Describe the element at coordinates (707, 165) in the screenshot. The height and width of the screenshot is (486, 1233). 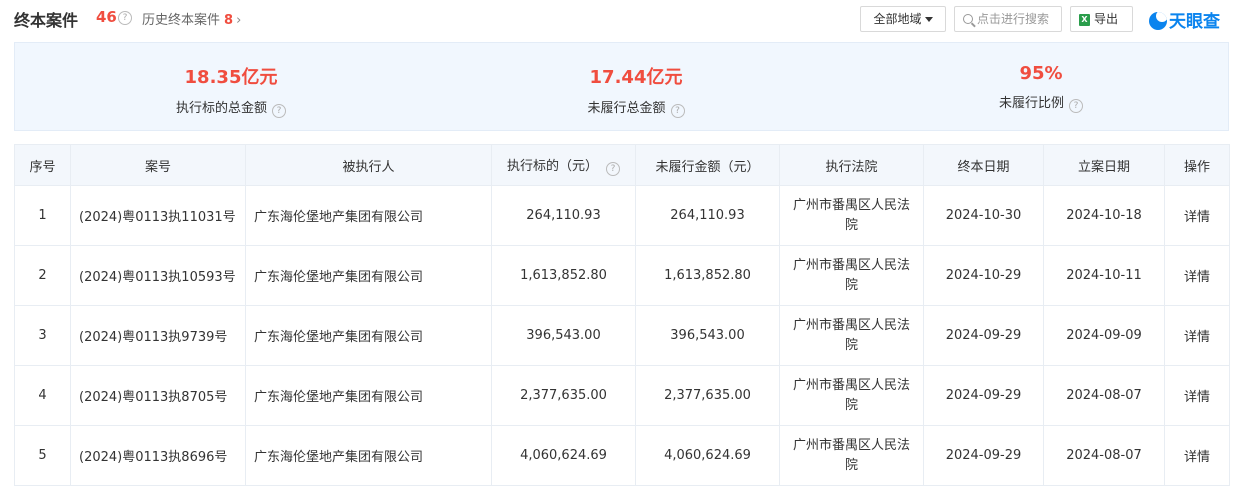
I see `col-header-unpaid: 未履行金额（元）` at that location.